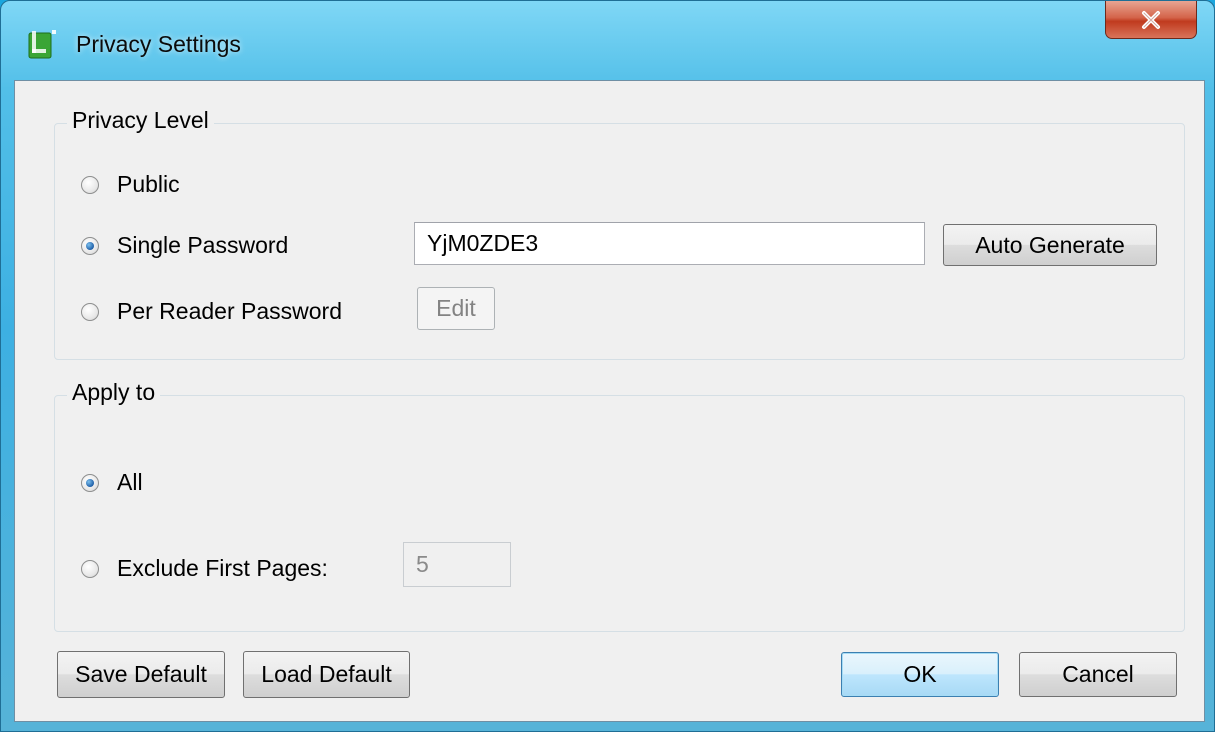 Image resolution: width=1215 pixels, height=732 pixels. I want to click on password-input: YjM0ZDE3, so click(669, 243).